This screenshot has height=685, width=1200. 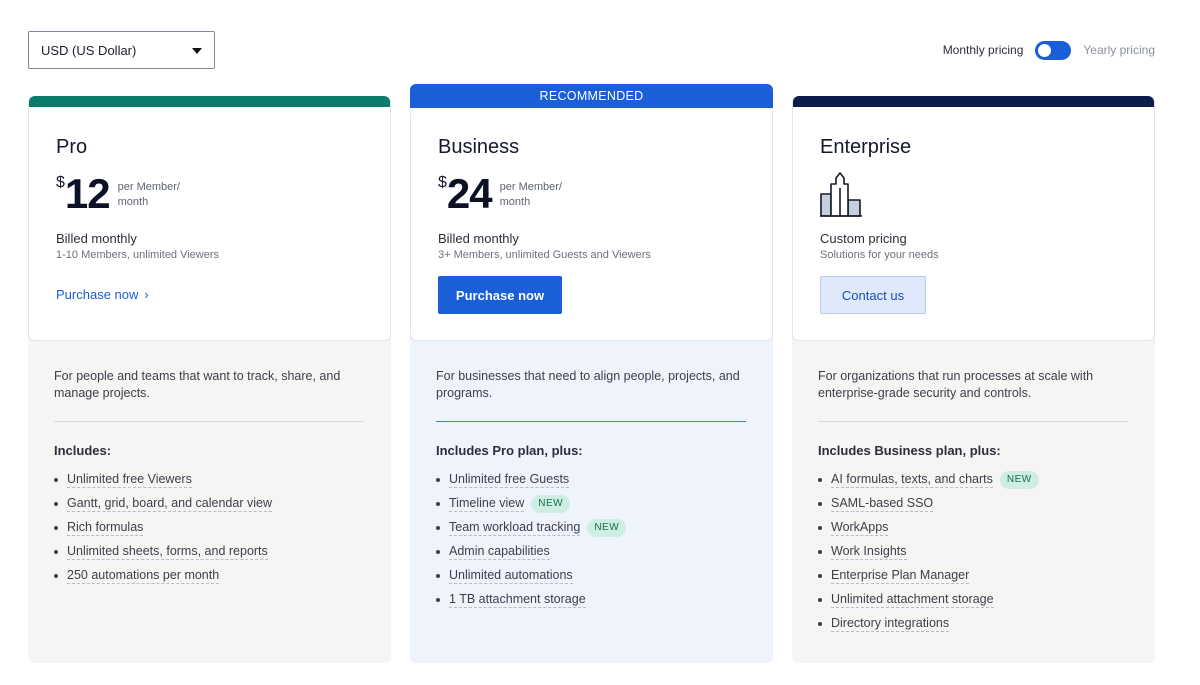 I want to click on feature-text: WorkApps, so click(x=860, y=528).